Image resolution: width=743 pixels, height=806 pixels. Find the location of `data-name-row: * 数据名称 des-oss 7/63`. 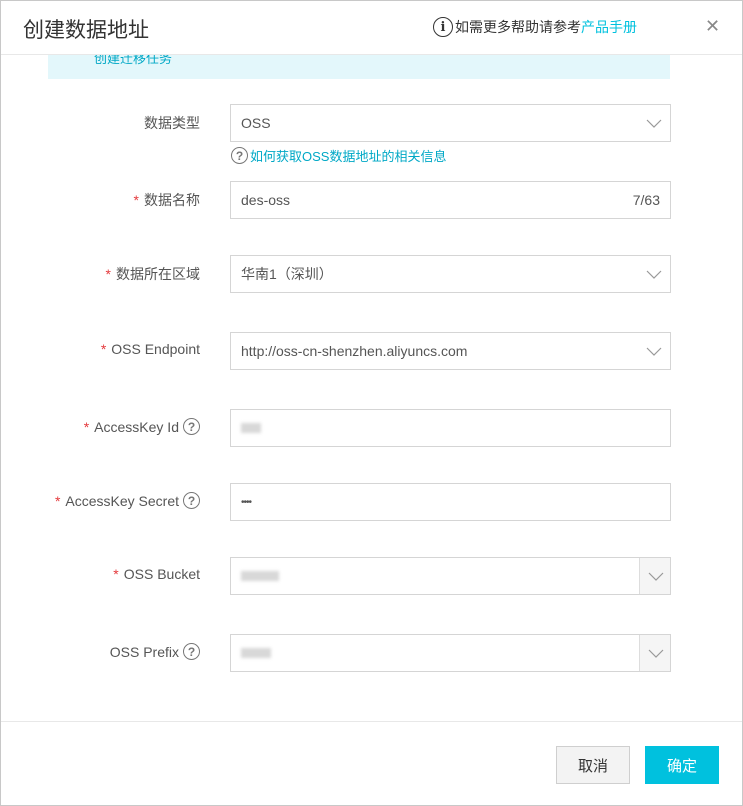

data-name-row: * 数据名称 des-oss 7/63 is located at coordinates (371, 200).